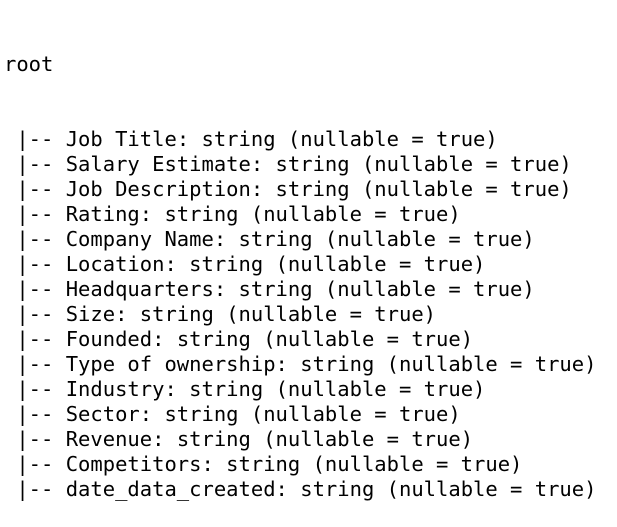 Image resolution: width=617 pixels, height=527 pixels. What do you see at coordinates (170, 489) in the screenshot?
I see `field-name: date_data_created` at bounding box center [170, 489].